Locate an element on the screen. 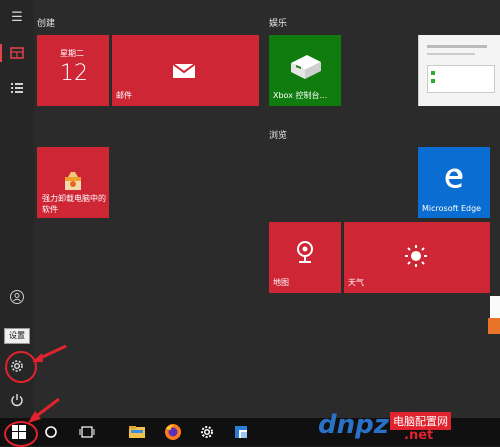  settings-gear-taskbar-icon is located at coordinates (207, 432).